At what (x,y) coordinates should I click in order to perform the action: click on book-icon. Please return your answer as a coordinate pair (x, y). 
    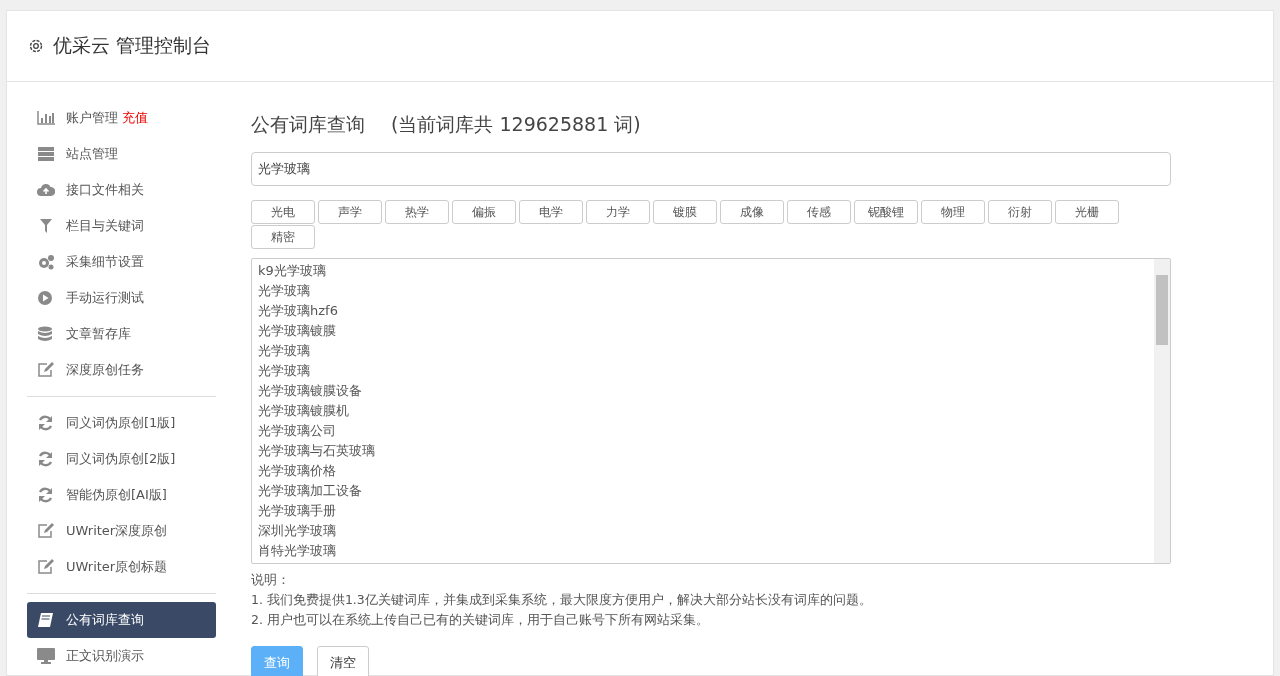
    Looking at the image, I should click on (46, 620).